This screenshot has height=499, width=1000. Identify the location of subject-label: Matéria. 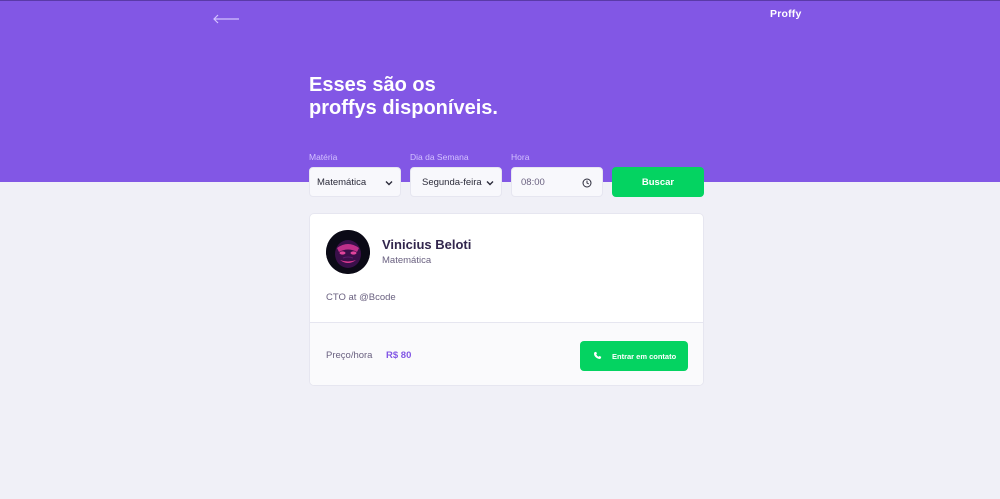
(323, 157).